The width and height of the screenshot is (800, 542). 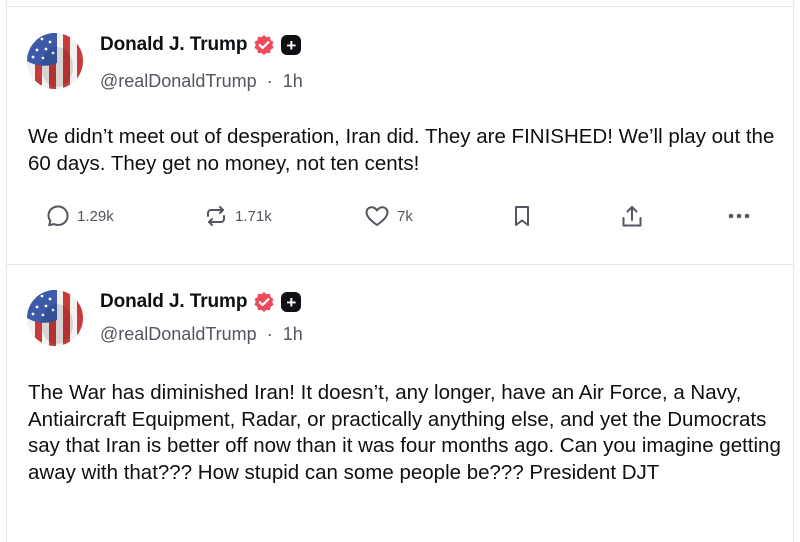 What do you see at coordinates (58, 216) in the screenshot?
I see `reply-icon` at bounding box center [58, 216].